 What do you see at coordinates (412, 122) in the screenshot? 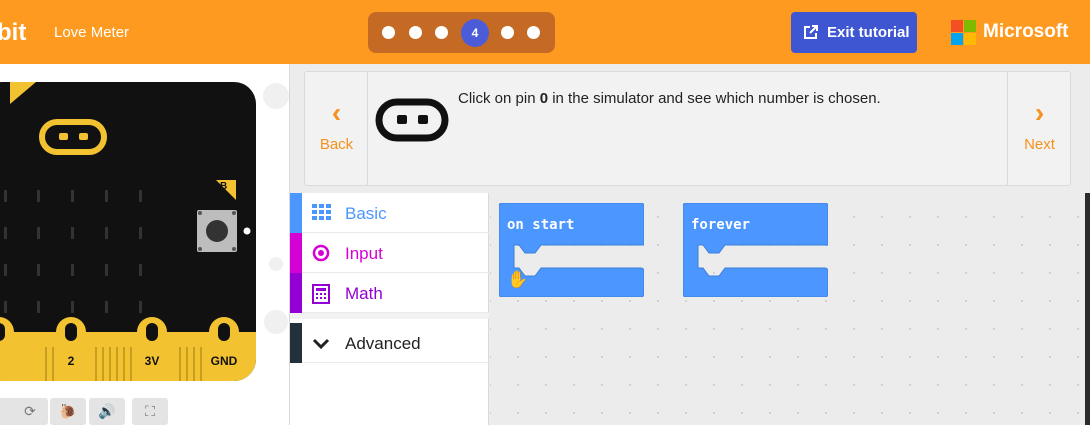
I see `microbit-face-icon` at bounding box center [412, 122].